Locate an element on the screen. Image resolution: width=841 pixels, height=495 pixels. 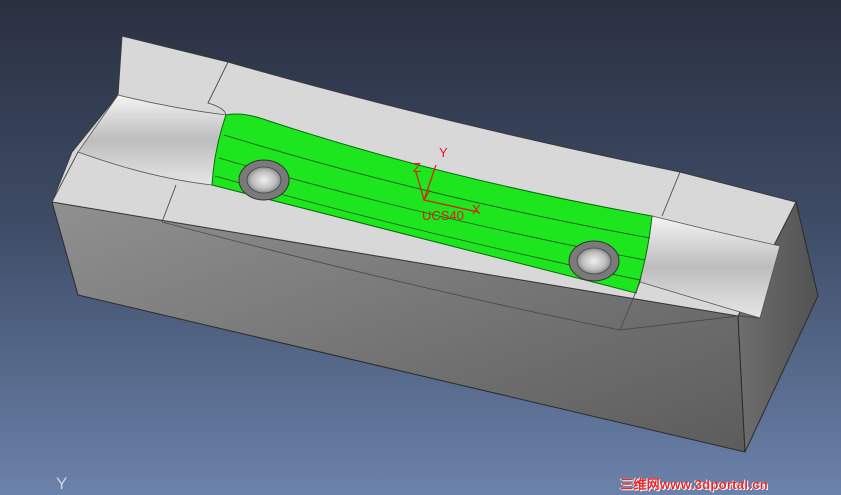
ucs-y-label: Y is located at coordinates (443, 152).